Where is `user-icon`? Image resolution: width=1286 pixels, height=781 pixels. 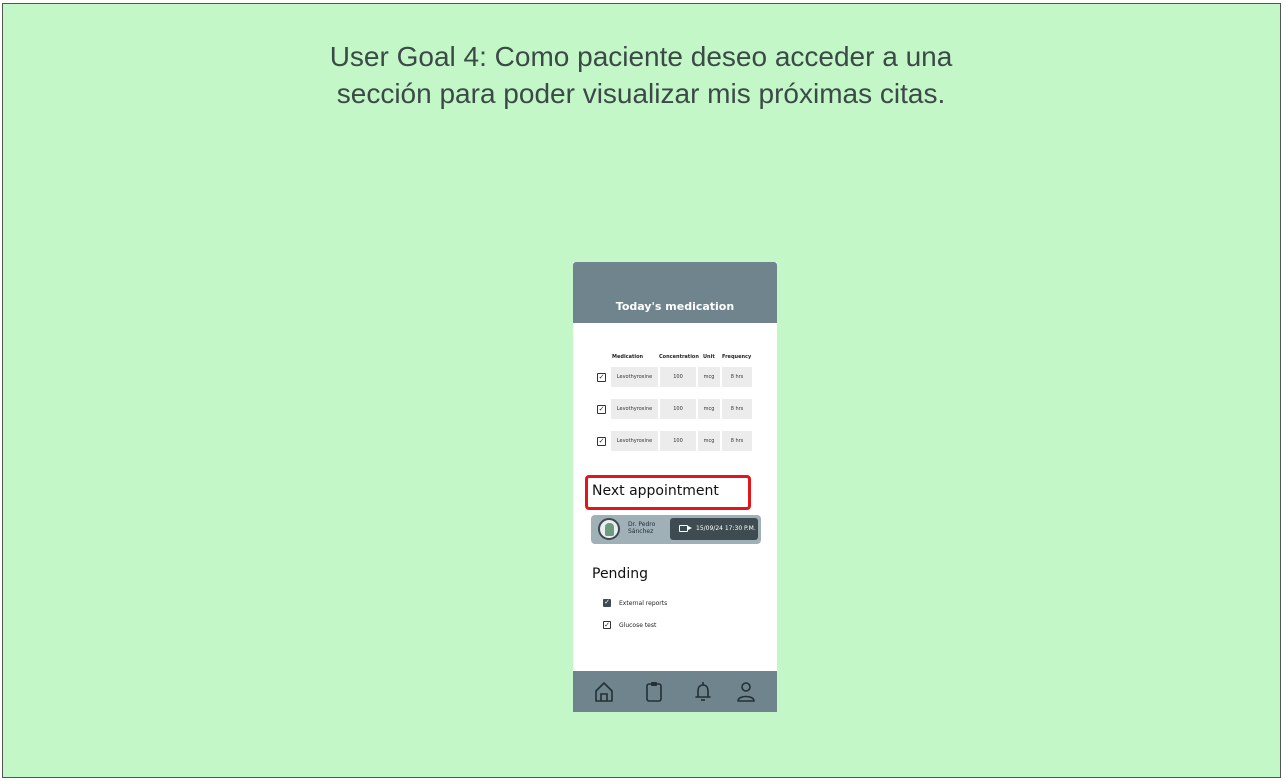
user-icon is located at coordinates (746, 692).